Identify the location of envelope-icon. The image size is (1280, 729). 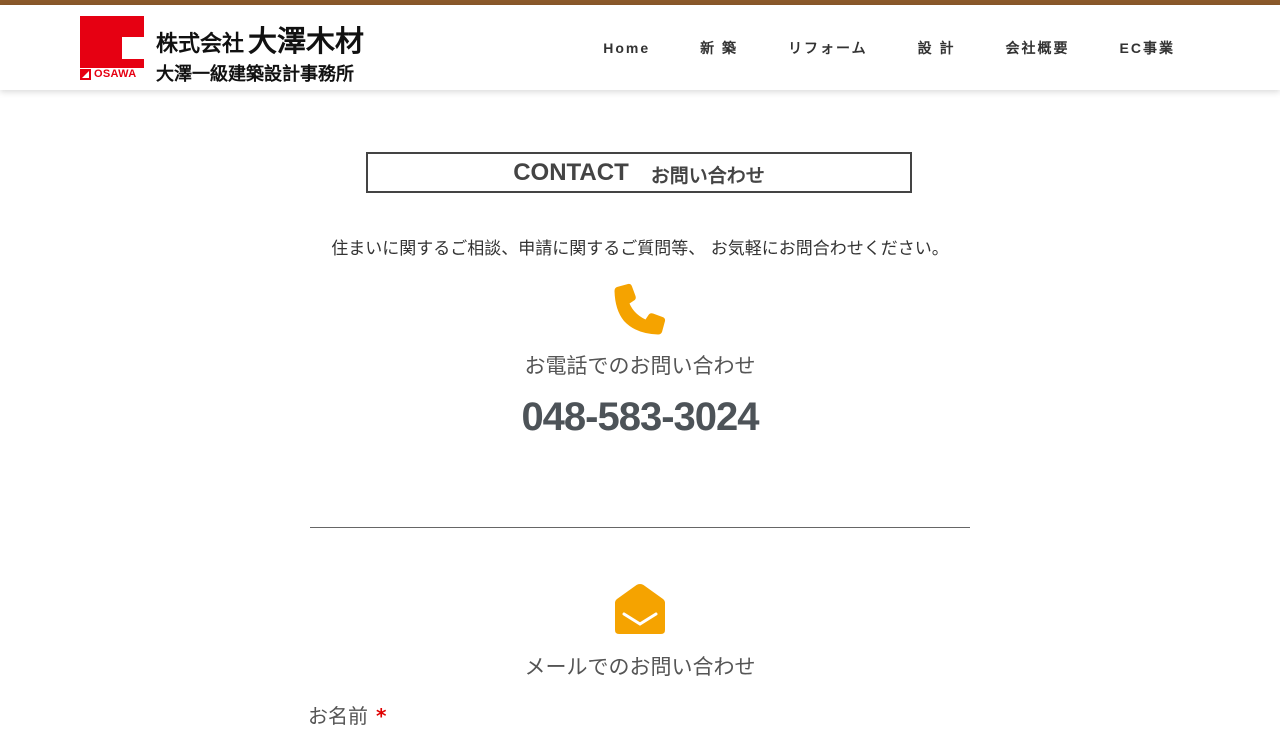
(640, 609).